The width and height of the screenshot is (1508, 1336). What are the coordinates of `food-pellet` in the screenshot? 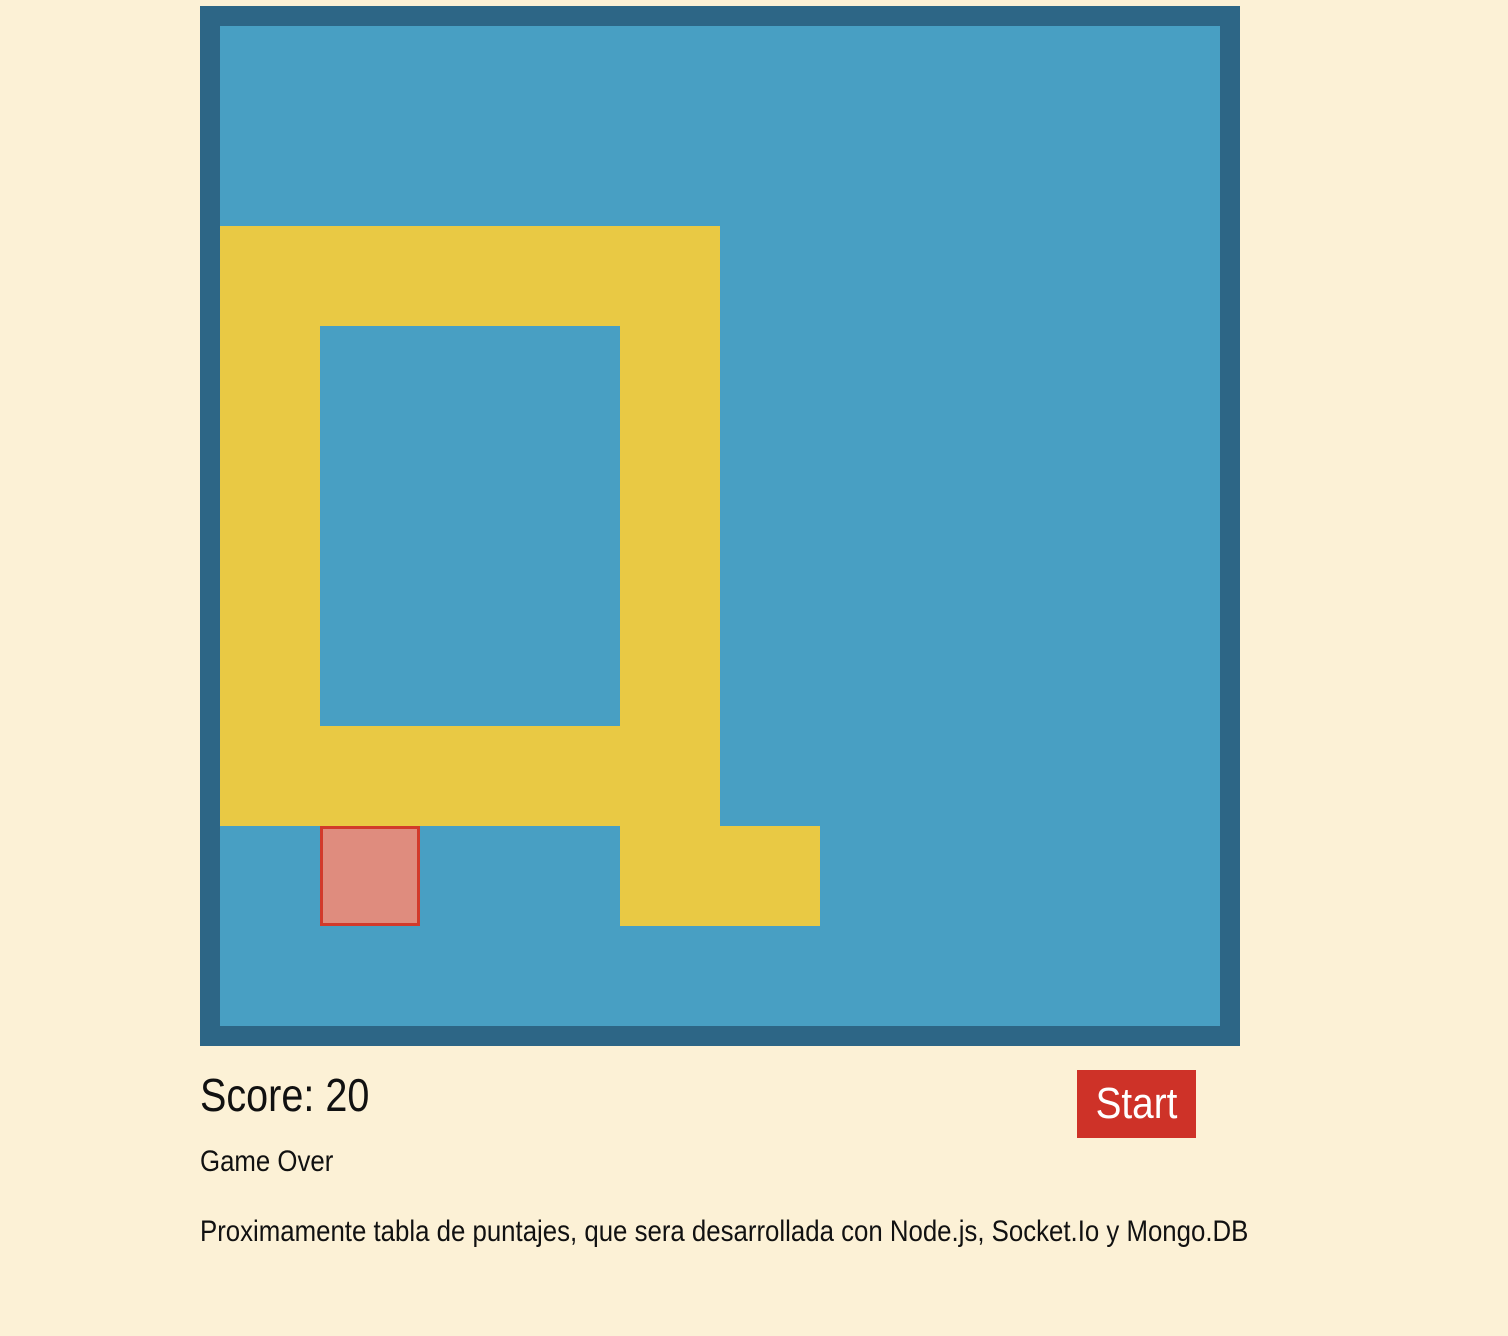 It's located at (370, 876).